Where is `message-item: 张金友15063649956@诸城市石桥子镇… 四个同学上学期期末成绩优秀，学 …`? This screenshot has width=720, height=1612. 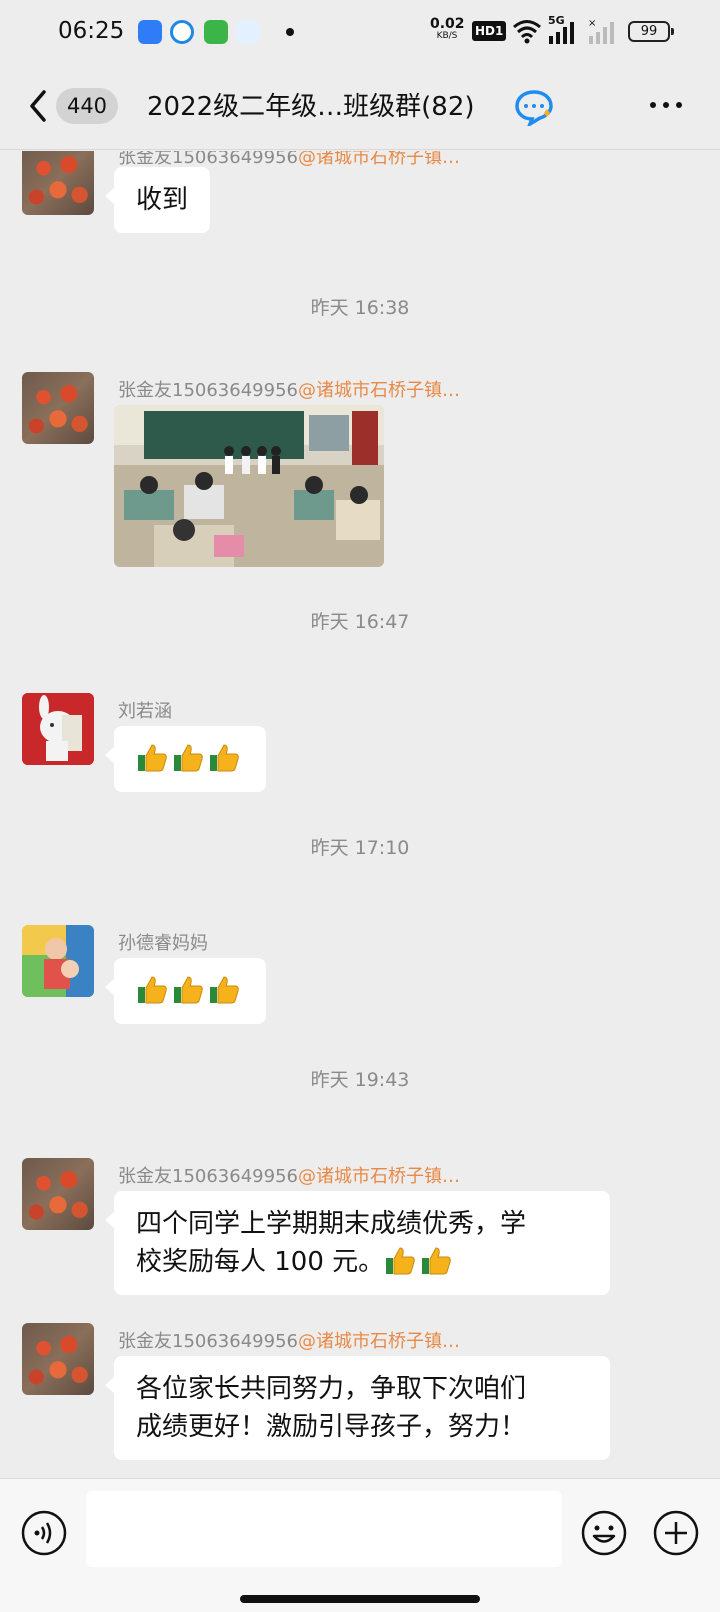
message-item: 张金友15063649956@诸城市石桥子镇… 四个同学上学期期末成绩优秀，学 … is located at coordinates (360, 1233).